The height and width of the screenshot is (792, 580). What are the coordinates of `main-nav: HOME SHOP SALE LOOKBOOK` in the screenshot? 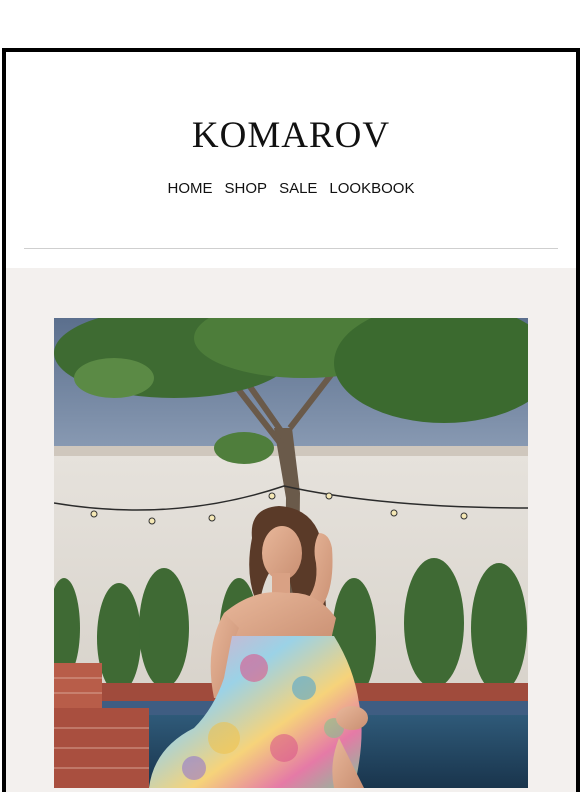 It's located at (291, 188).